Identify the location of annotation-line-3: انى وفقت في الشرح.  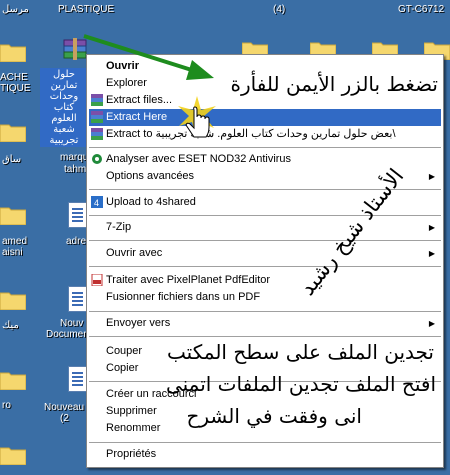
(274, 416).